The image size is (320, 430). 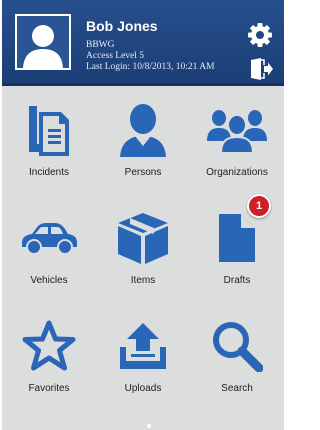 I want to click on user-access-level: Access Level 5, so click(x=115, y=56).